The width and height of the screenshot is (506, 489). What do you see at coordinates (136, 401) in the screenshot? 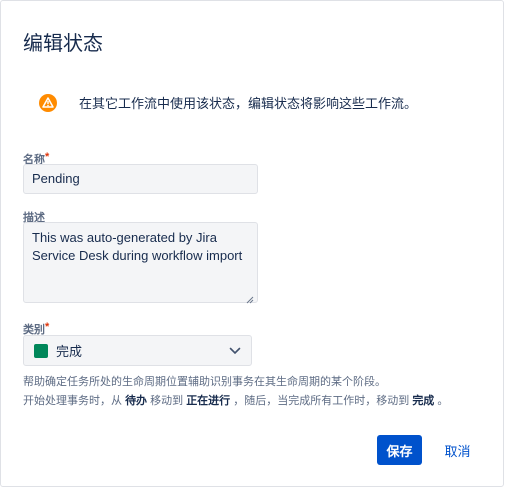
I see `help-from-status: 待办` at bounding box center [136, 401].